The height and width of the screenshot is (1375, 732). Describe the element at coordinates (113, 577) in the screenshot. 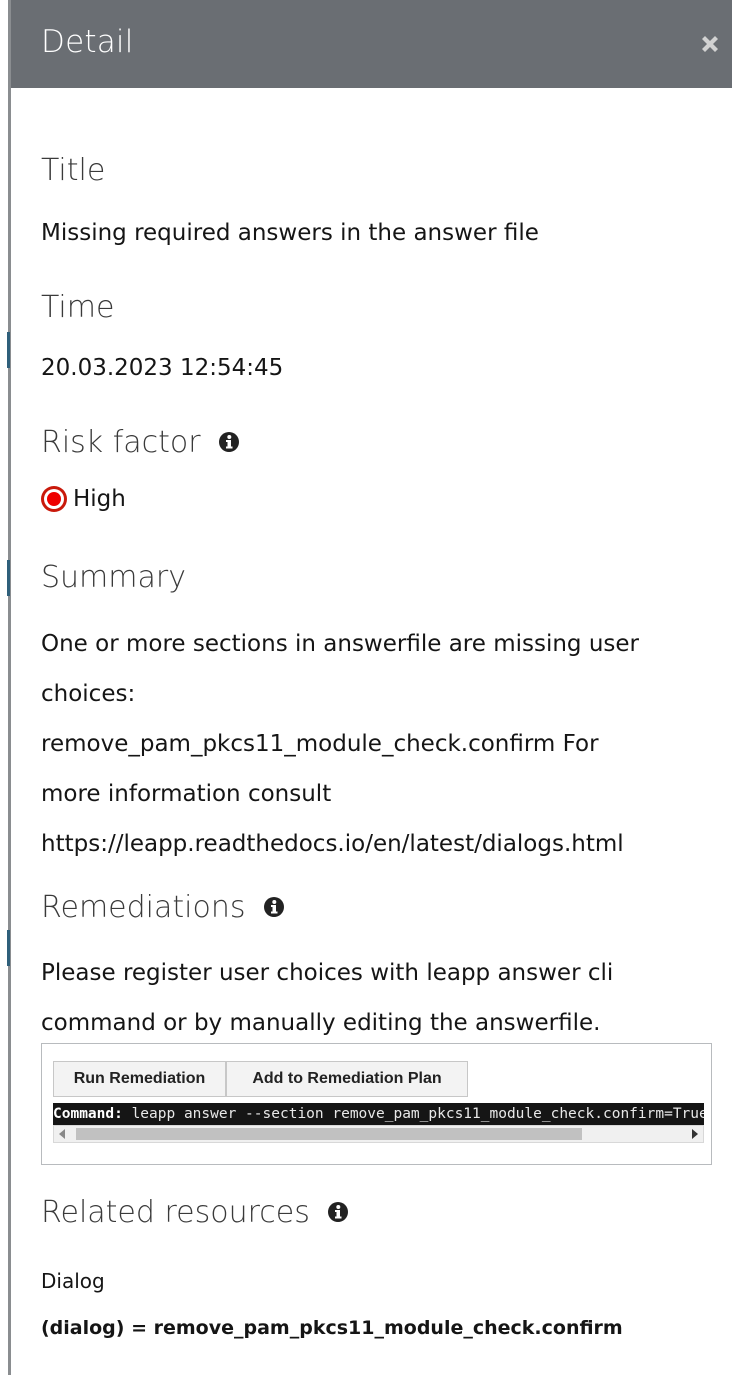

I see `summary-heading: Summary` at that location.